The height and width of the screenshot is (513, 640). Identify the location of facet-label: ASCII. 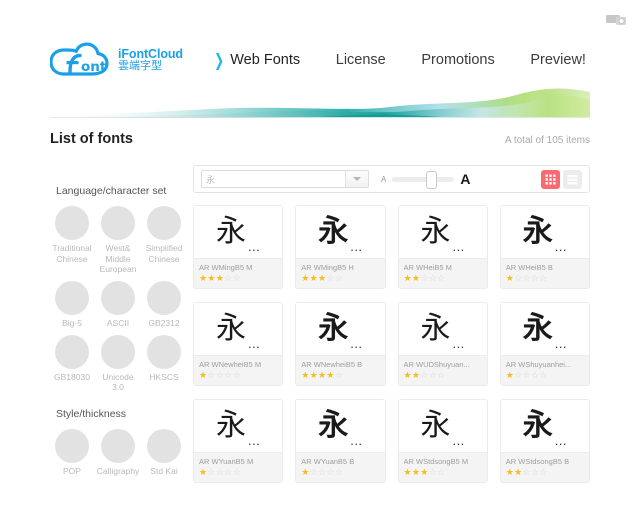
(118, 322).